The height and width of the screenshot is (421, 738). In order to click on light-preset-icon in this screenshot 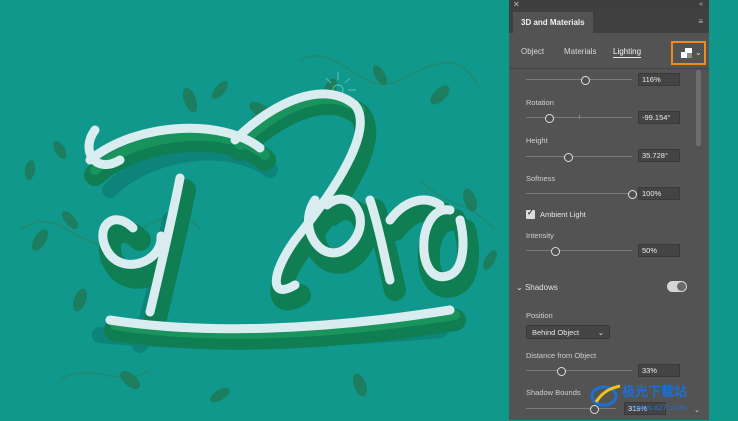, I will do `click(686, 53)`.